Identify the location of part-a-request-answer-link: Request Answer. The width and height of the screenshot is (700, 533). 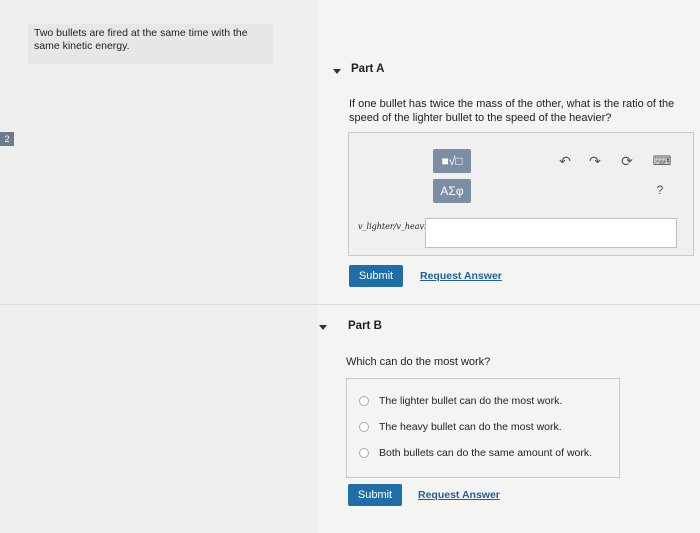
(461, 276).